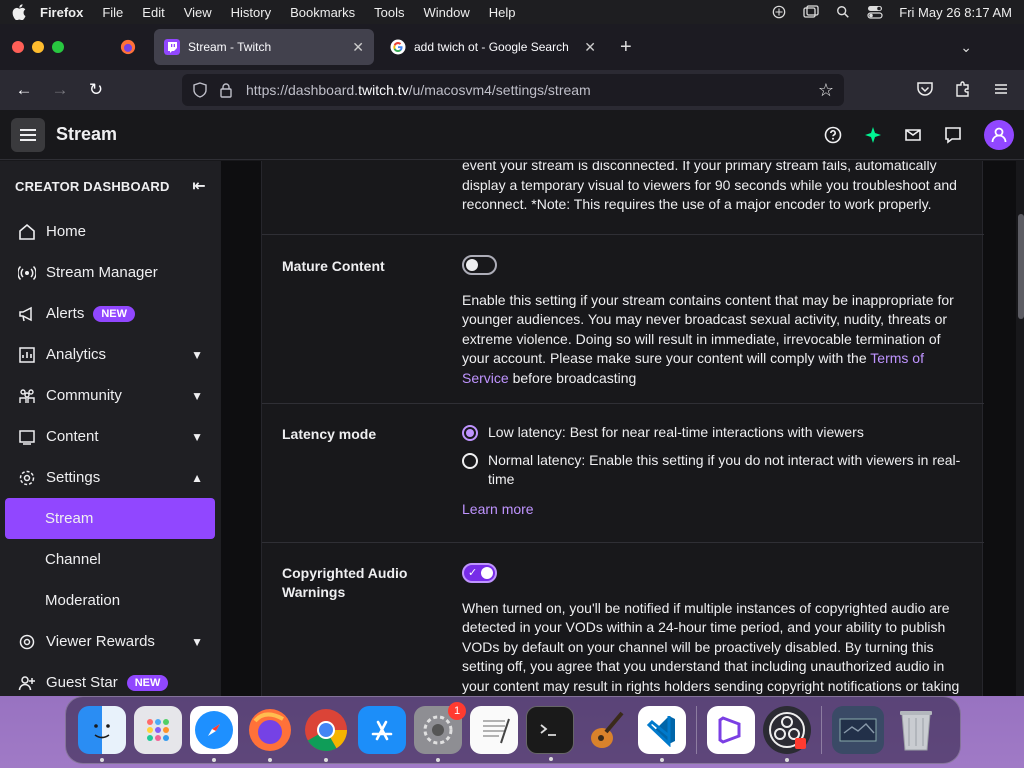  Describe the element at coordinates (662, 734) in the screenshot. I see `vscode-icon` at that location.